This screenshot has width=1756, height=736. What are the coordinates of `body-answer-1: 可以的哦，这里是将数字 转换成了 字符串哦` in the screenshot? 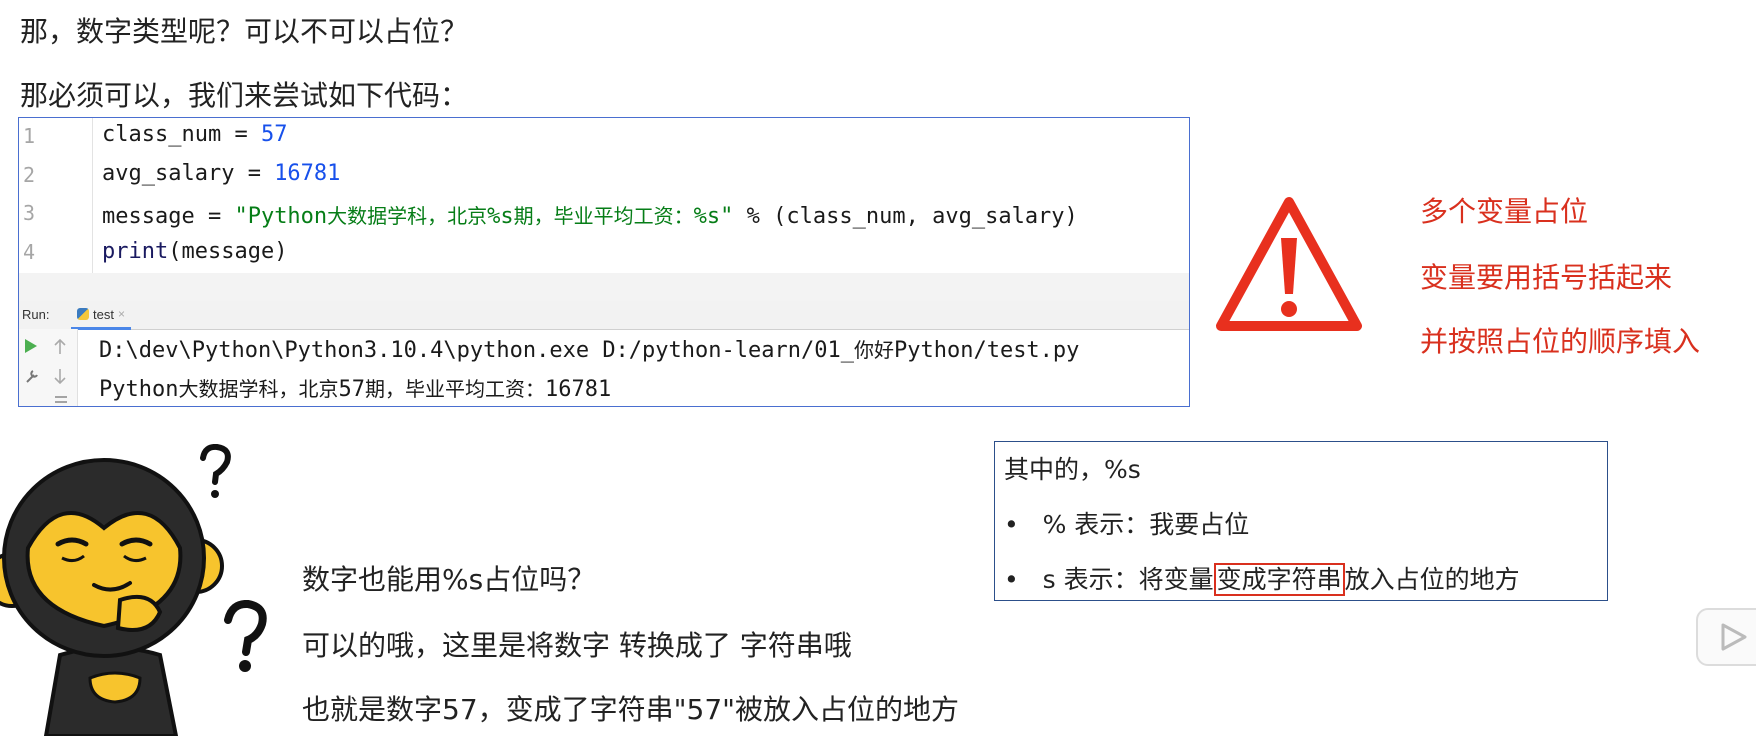 It's located at (577, 645).